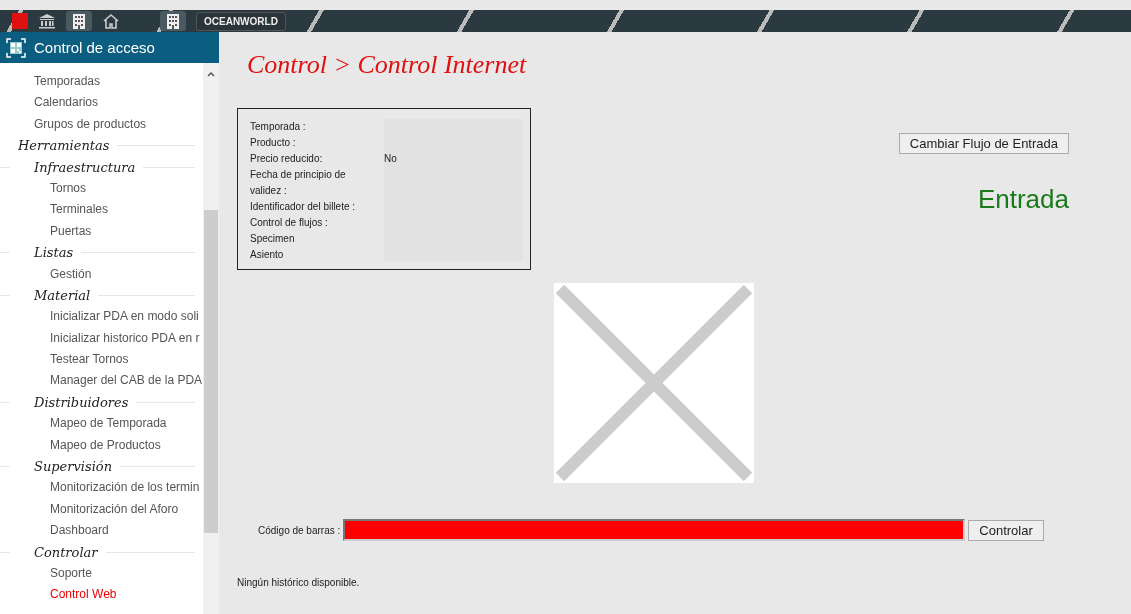  What do you see at coordinates (101, 574) in the screenshot?
I see `sidebar-item: Soporte` at bounding box center [101, 574].